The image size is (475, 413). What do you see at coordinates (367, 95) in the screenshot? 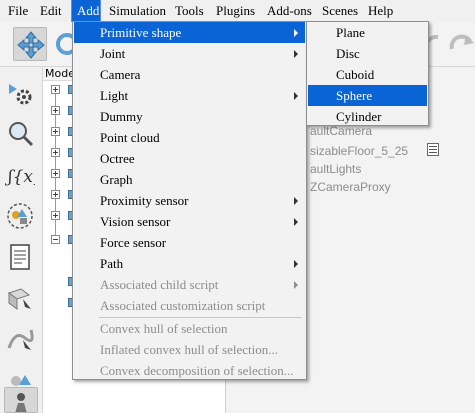
I see `menu-item-sphere: Sphere` at bounding box center [367, 95].